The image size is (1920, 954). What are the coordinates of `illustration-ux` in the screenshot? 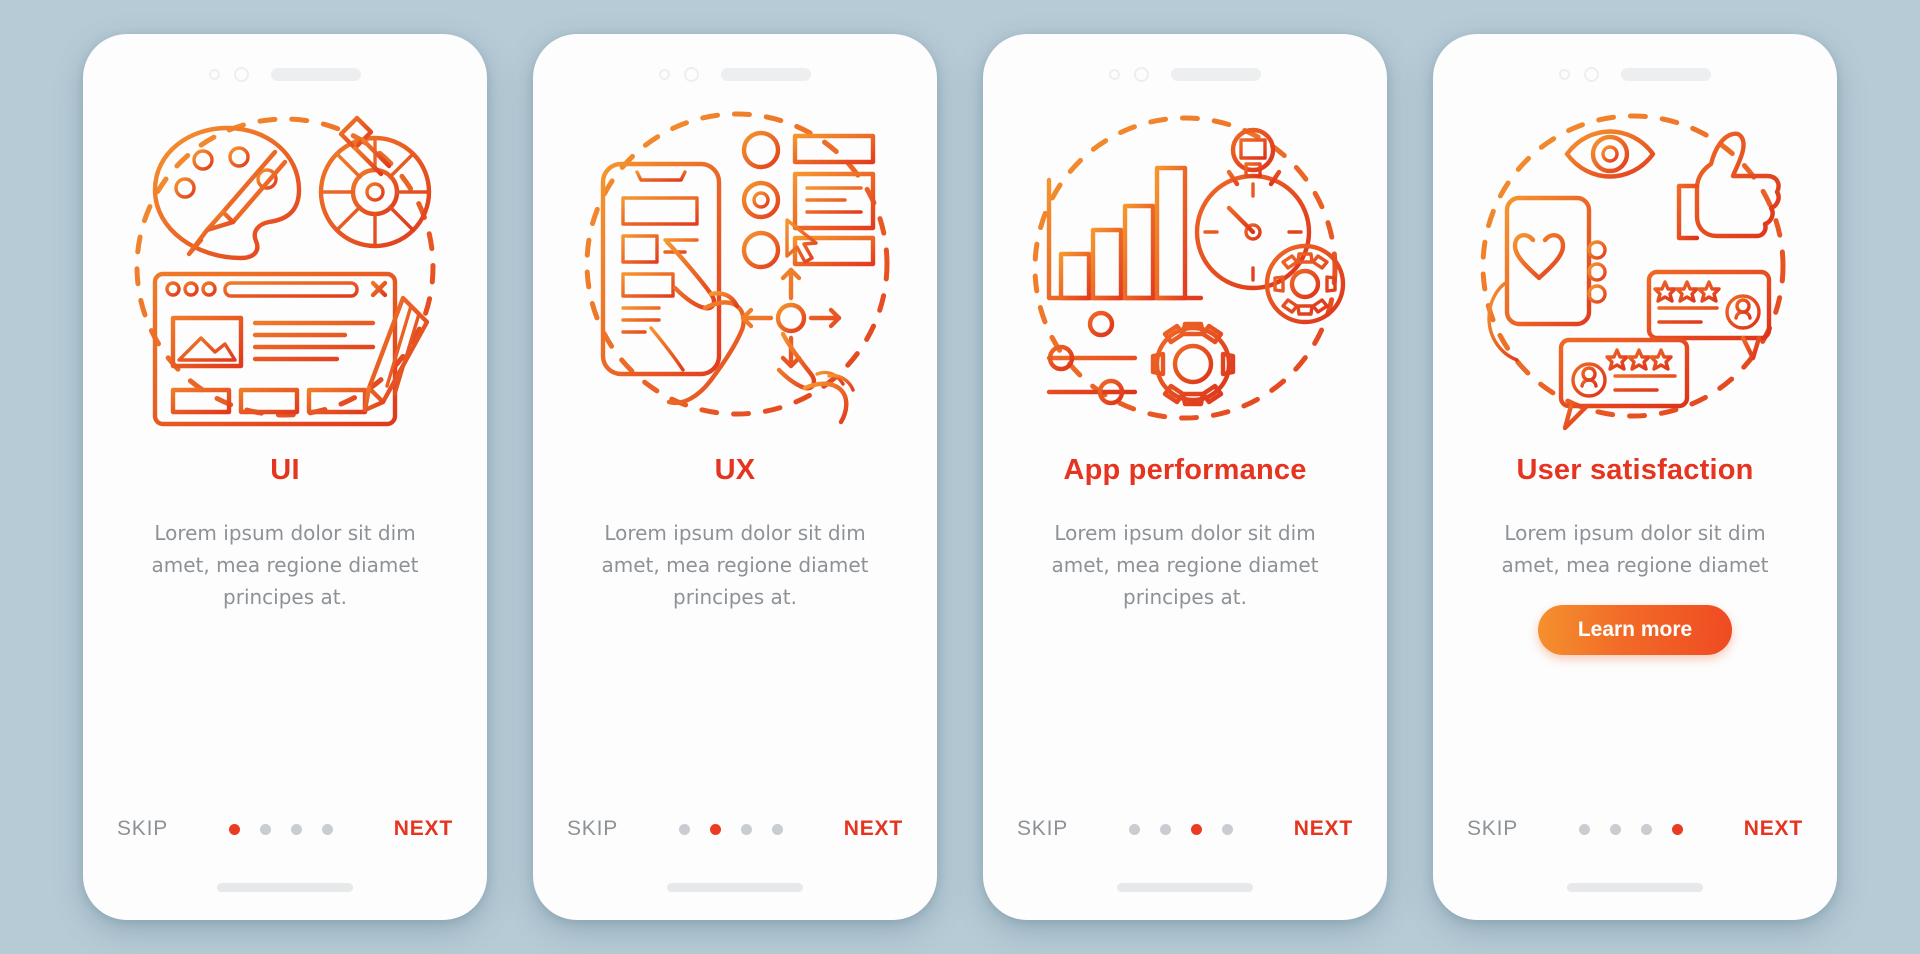 It's located at (735, 267).